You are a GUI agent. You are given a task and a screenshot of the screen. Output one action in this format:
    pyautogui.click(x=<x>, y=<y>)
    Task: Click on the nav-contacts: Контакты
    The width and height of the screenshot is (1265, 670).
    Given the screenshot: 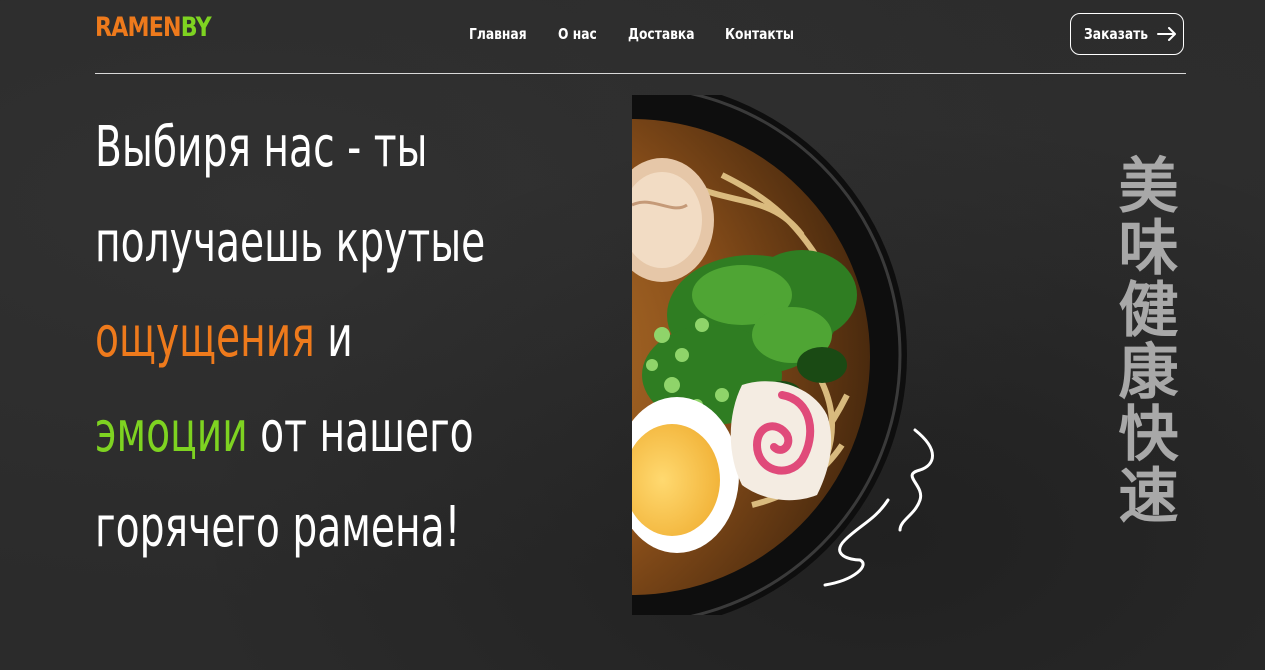 What is the action you would take?
    pyautogui.click(x=759, y=34)
    